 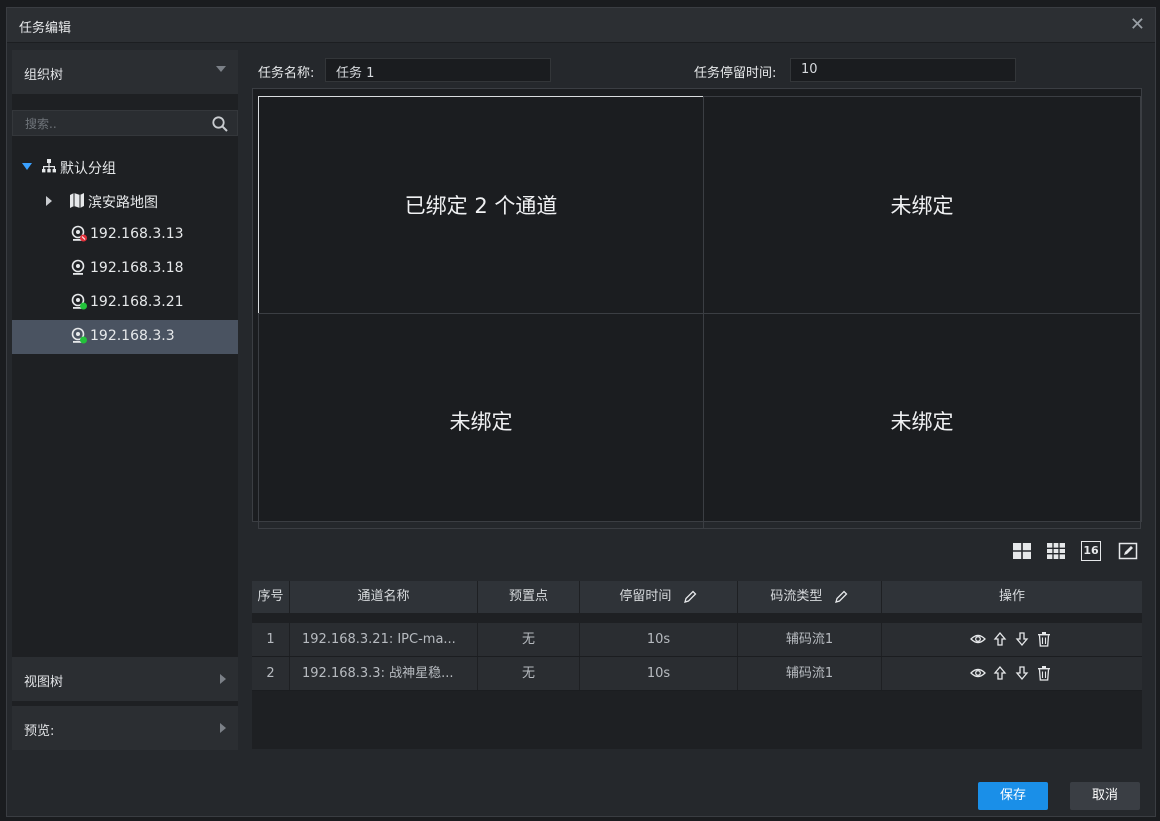 What do you see at coordinates (384, 597) in the screenshot?
I see `col-channel-name: 通道名称` at bounding box center [384, 597].